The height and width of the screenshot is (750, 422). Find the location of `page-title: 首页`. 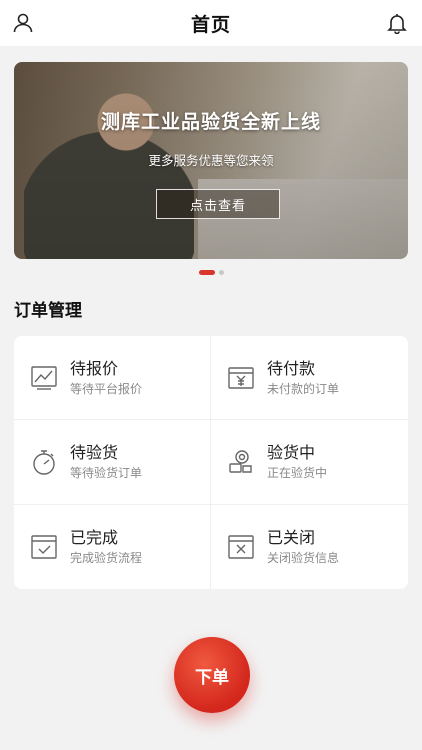

page-title: 首页 is located at coordinates (210, 24).